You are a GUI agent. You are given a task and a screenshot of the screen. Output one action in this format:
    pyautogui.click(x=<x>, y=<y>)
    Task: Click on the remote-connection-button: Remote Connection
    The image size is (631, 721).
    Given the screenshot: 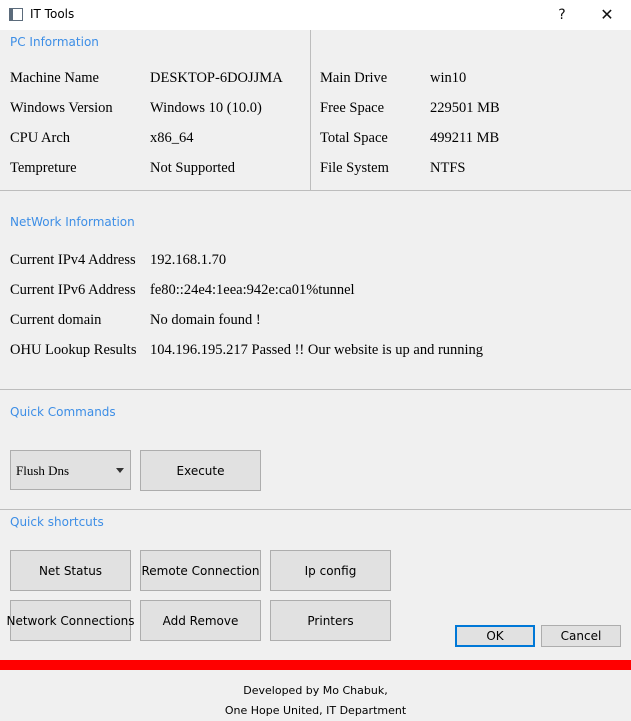 What is the action you would take?
    pyautogui.click(x=200, y=570)
    